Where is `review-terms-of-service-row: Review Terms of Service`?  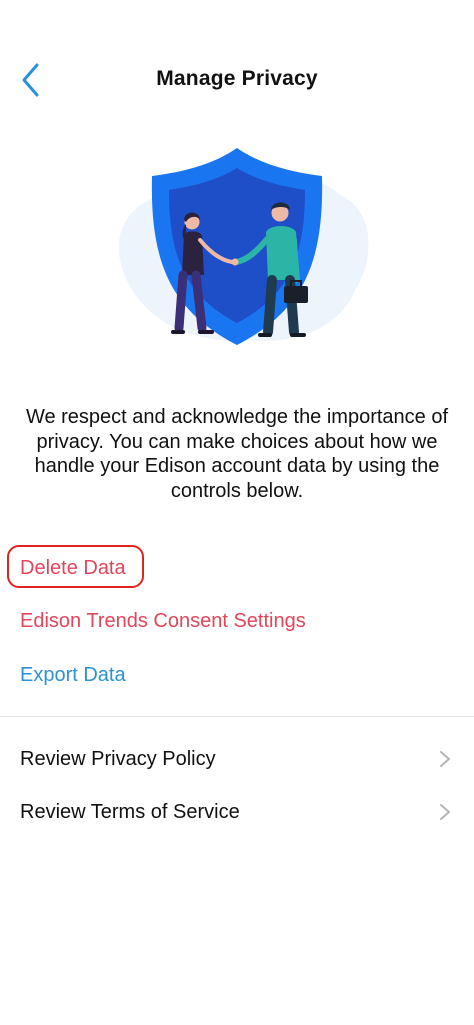 review-terms-of-service-row: Review Terms of Service is located at coordinates (237, 812).